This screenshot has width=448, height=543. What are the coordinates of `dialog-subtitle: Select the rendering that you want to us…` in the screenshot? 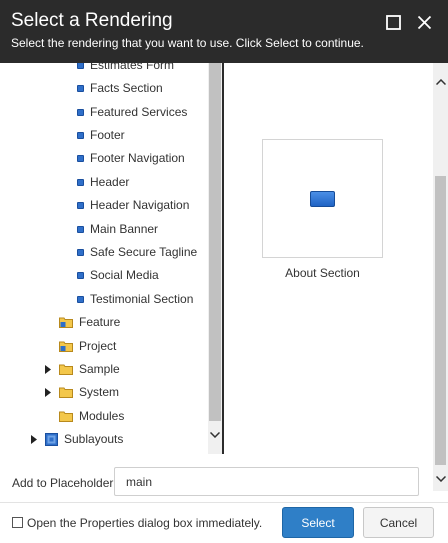 It's located at (187, 43).